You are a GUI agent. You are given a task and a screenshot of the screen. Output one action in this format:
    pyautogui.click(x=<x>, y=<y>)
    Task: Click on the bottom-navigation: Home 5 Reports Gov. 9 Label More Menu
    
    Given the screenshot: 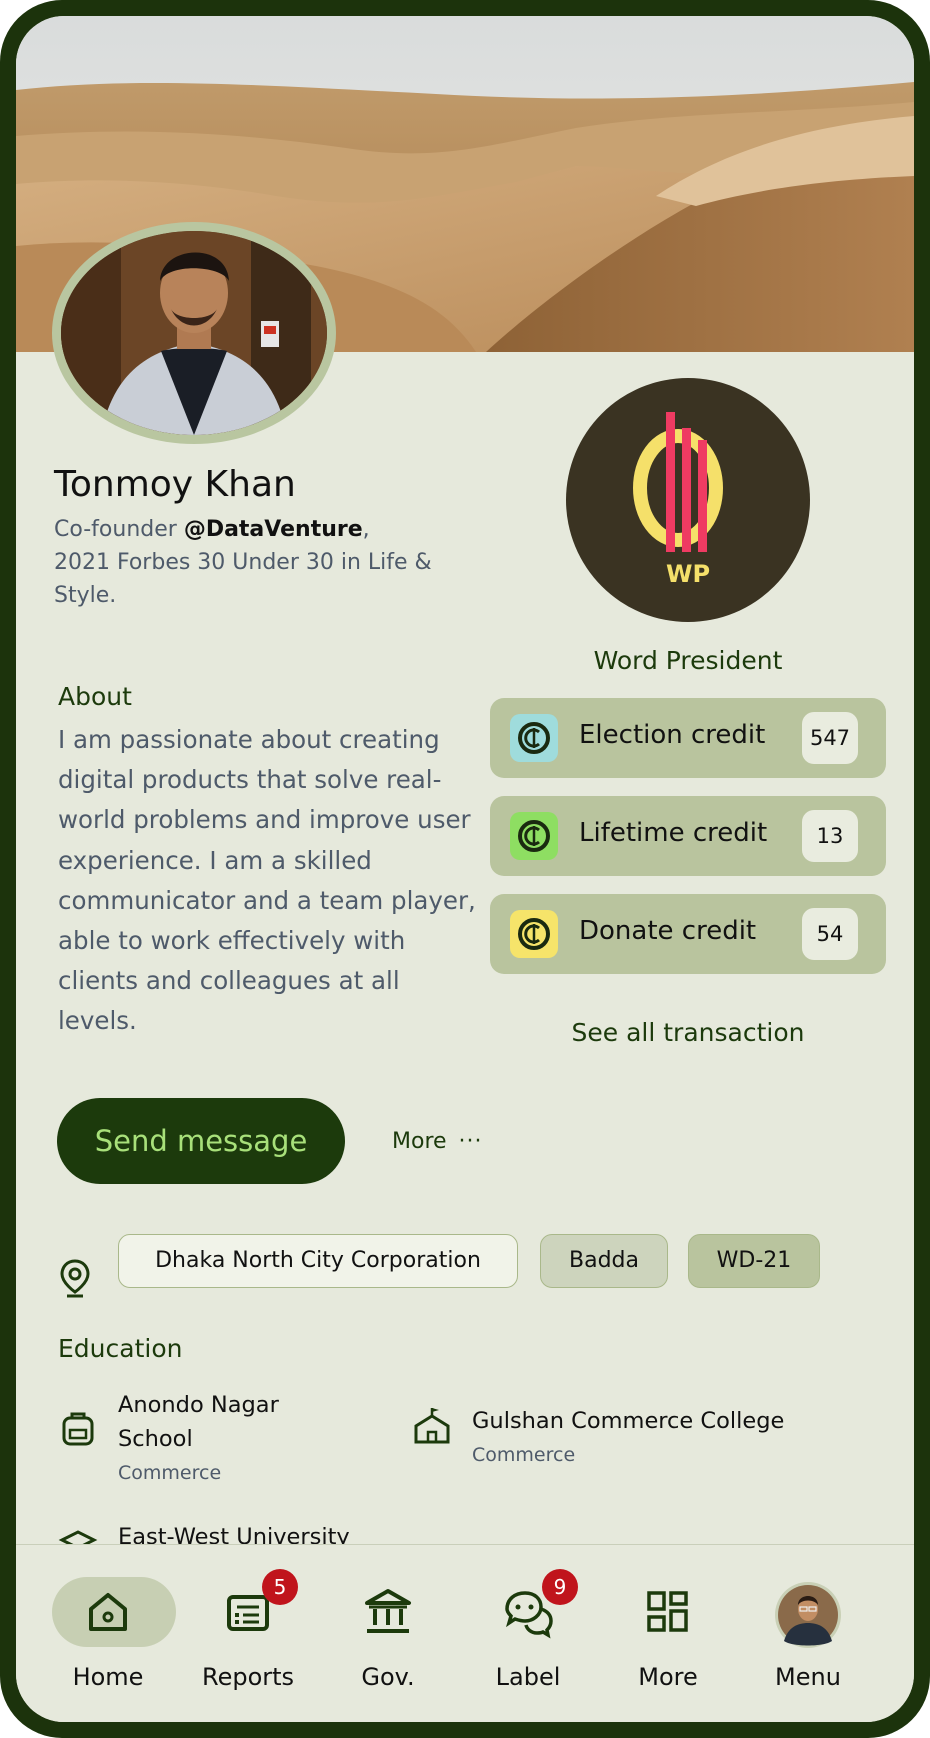 What is the action you would take?
    pyautogui.click(x=465, y=1633)
    